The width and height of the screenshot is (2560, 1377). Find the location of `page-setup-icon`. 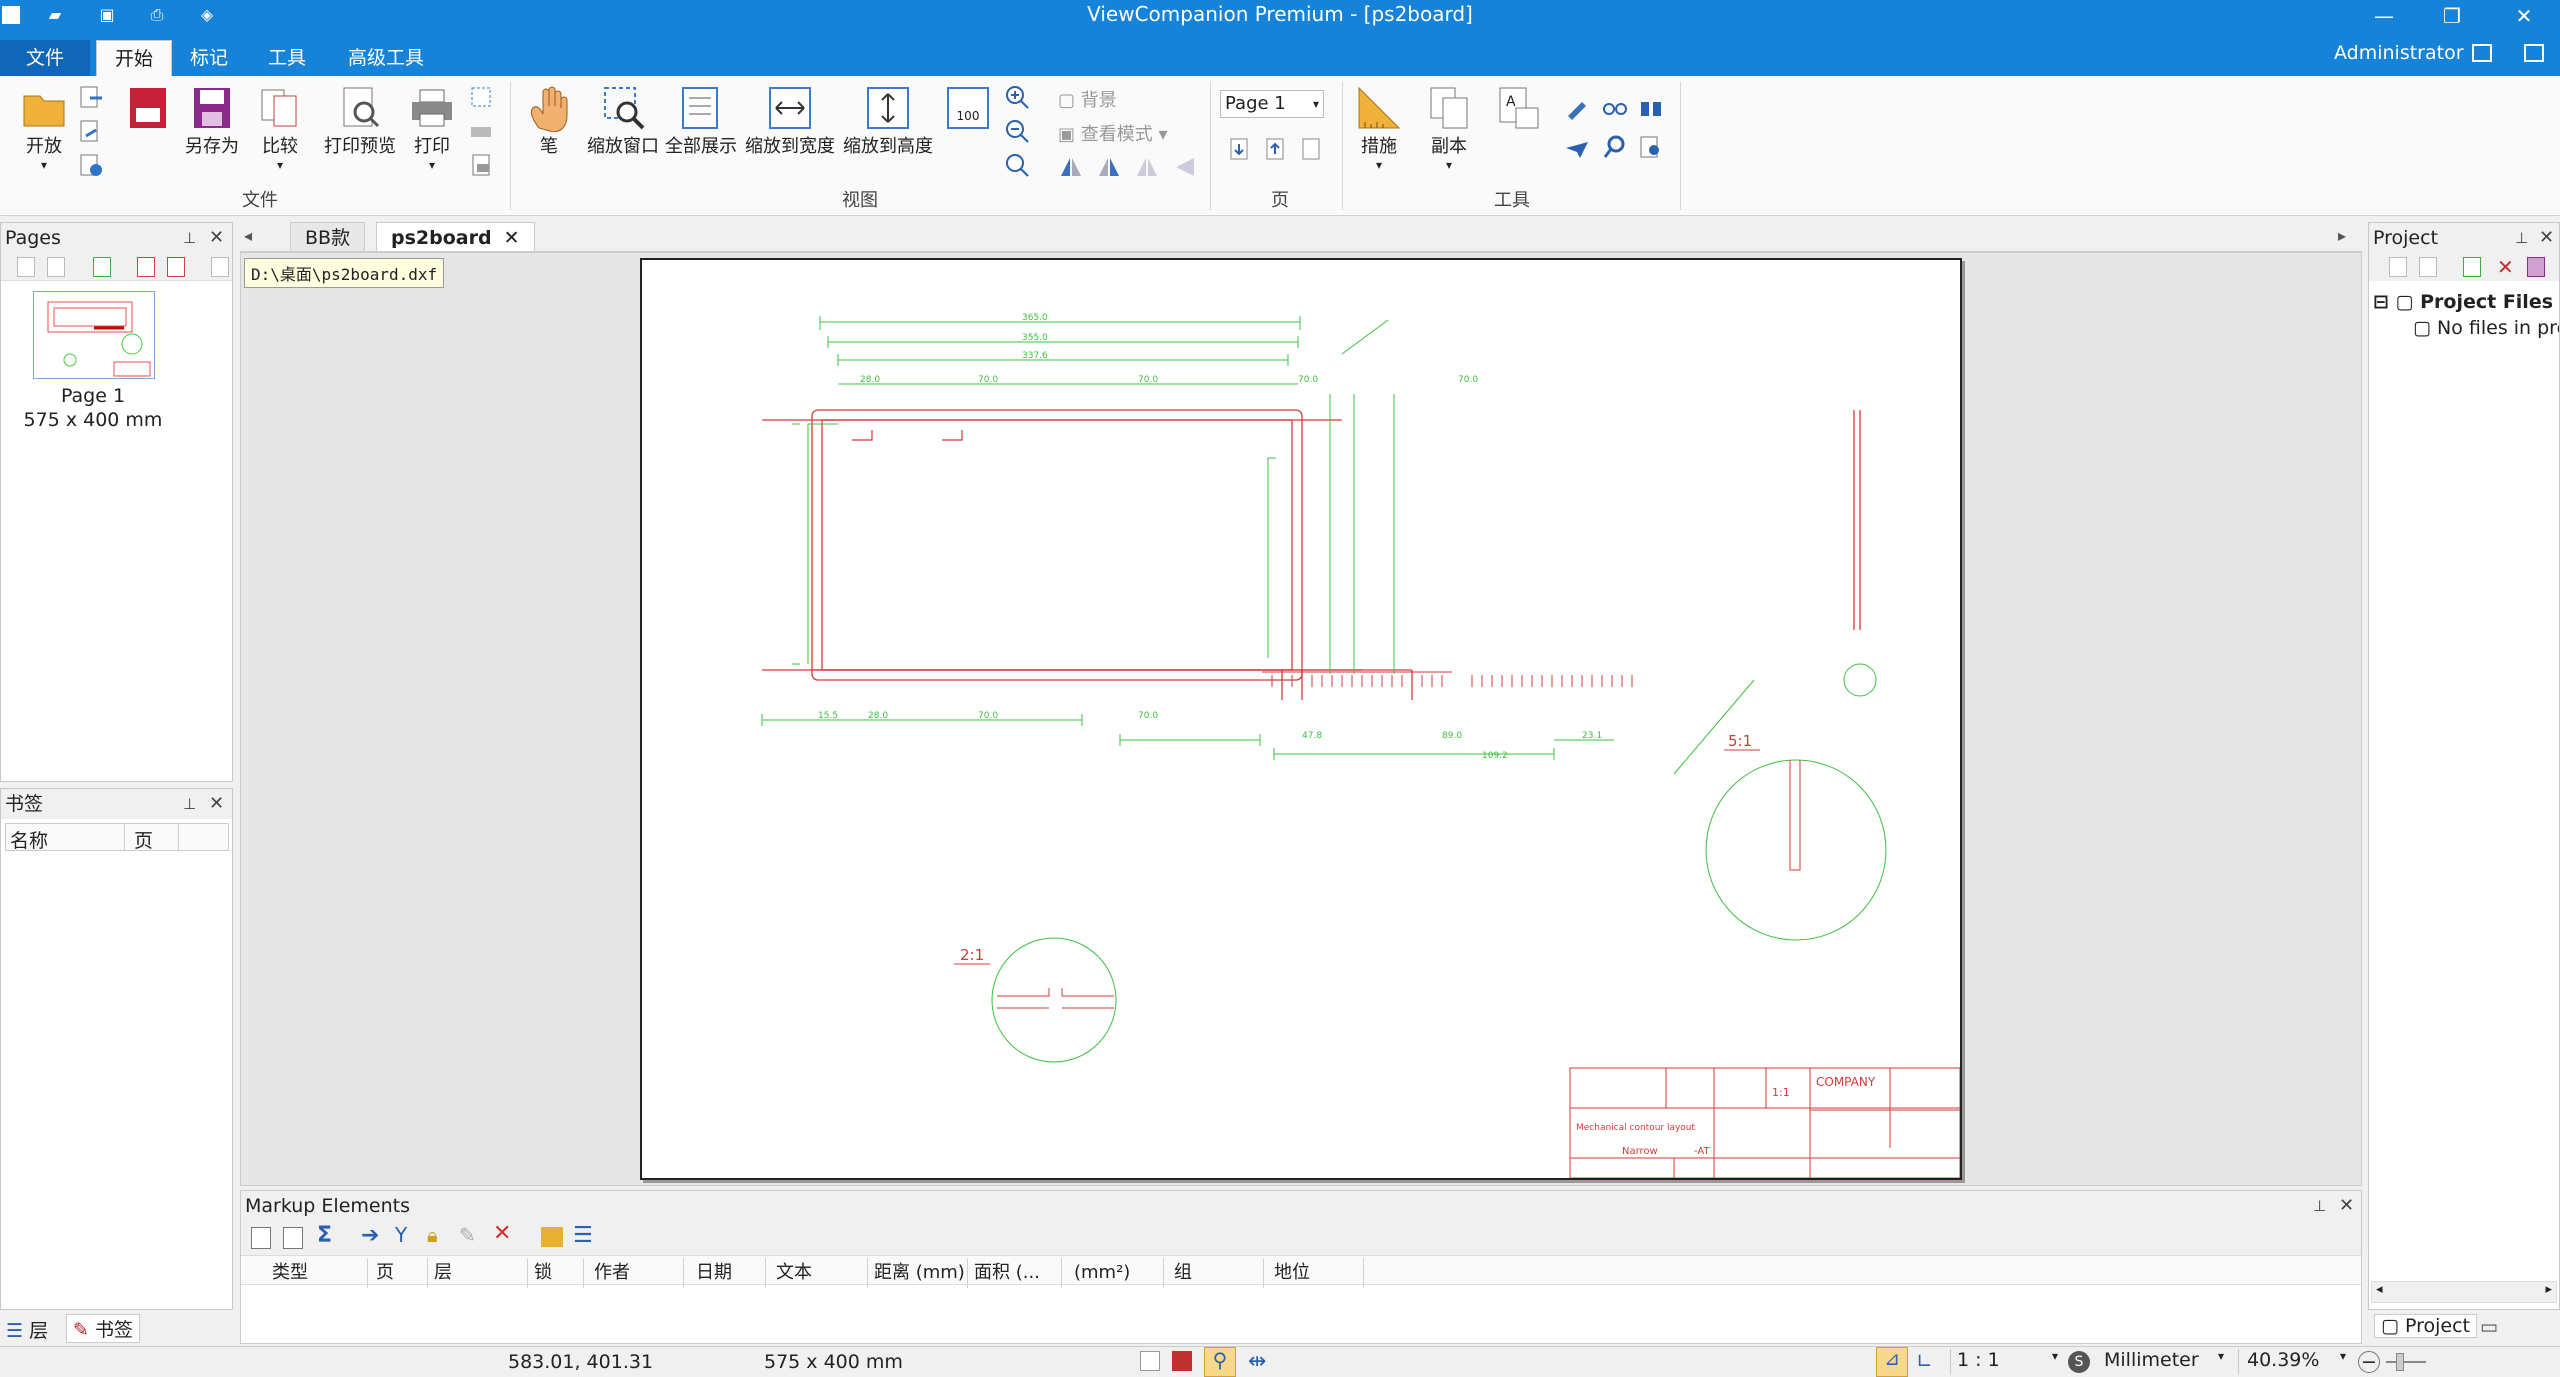

page-setup-icon is located at coordinates (481, 97).